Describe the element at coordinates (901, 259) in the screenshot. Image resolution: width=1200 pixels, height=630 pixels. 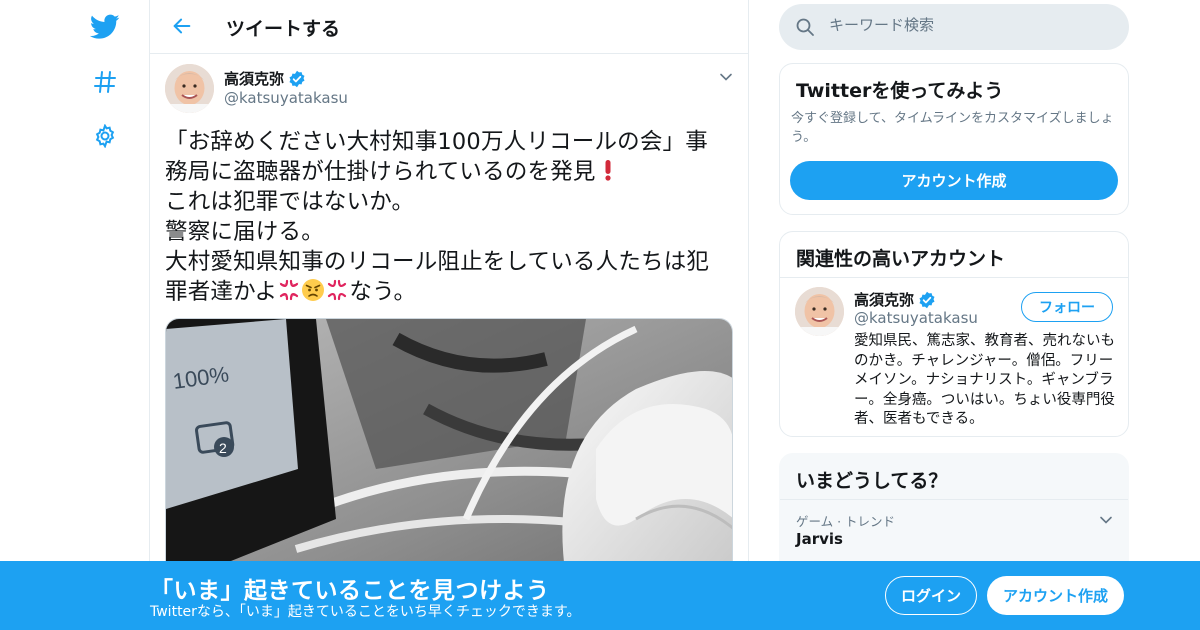
I see `related-card-title: 関連性の高いアカウント` at that location.